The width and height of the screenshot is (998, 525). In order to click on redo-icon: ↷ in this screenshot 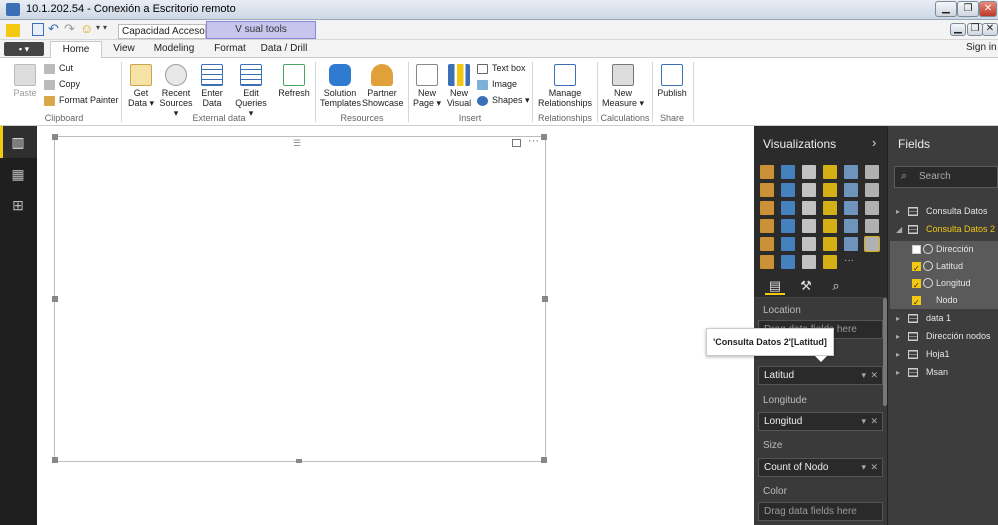, I will do `click(69, 29)`.